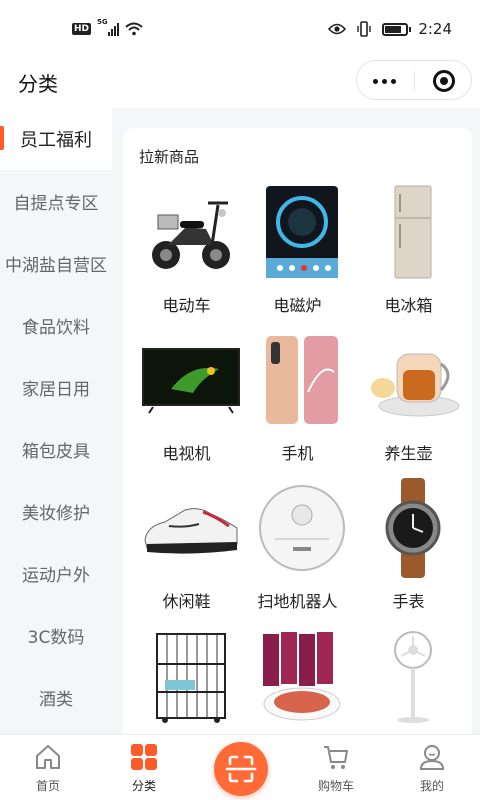 Image resolution: width=480 pixels, height=800 pixels. I want to click on eye-icon, so click(337, 29).